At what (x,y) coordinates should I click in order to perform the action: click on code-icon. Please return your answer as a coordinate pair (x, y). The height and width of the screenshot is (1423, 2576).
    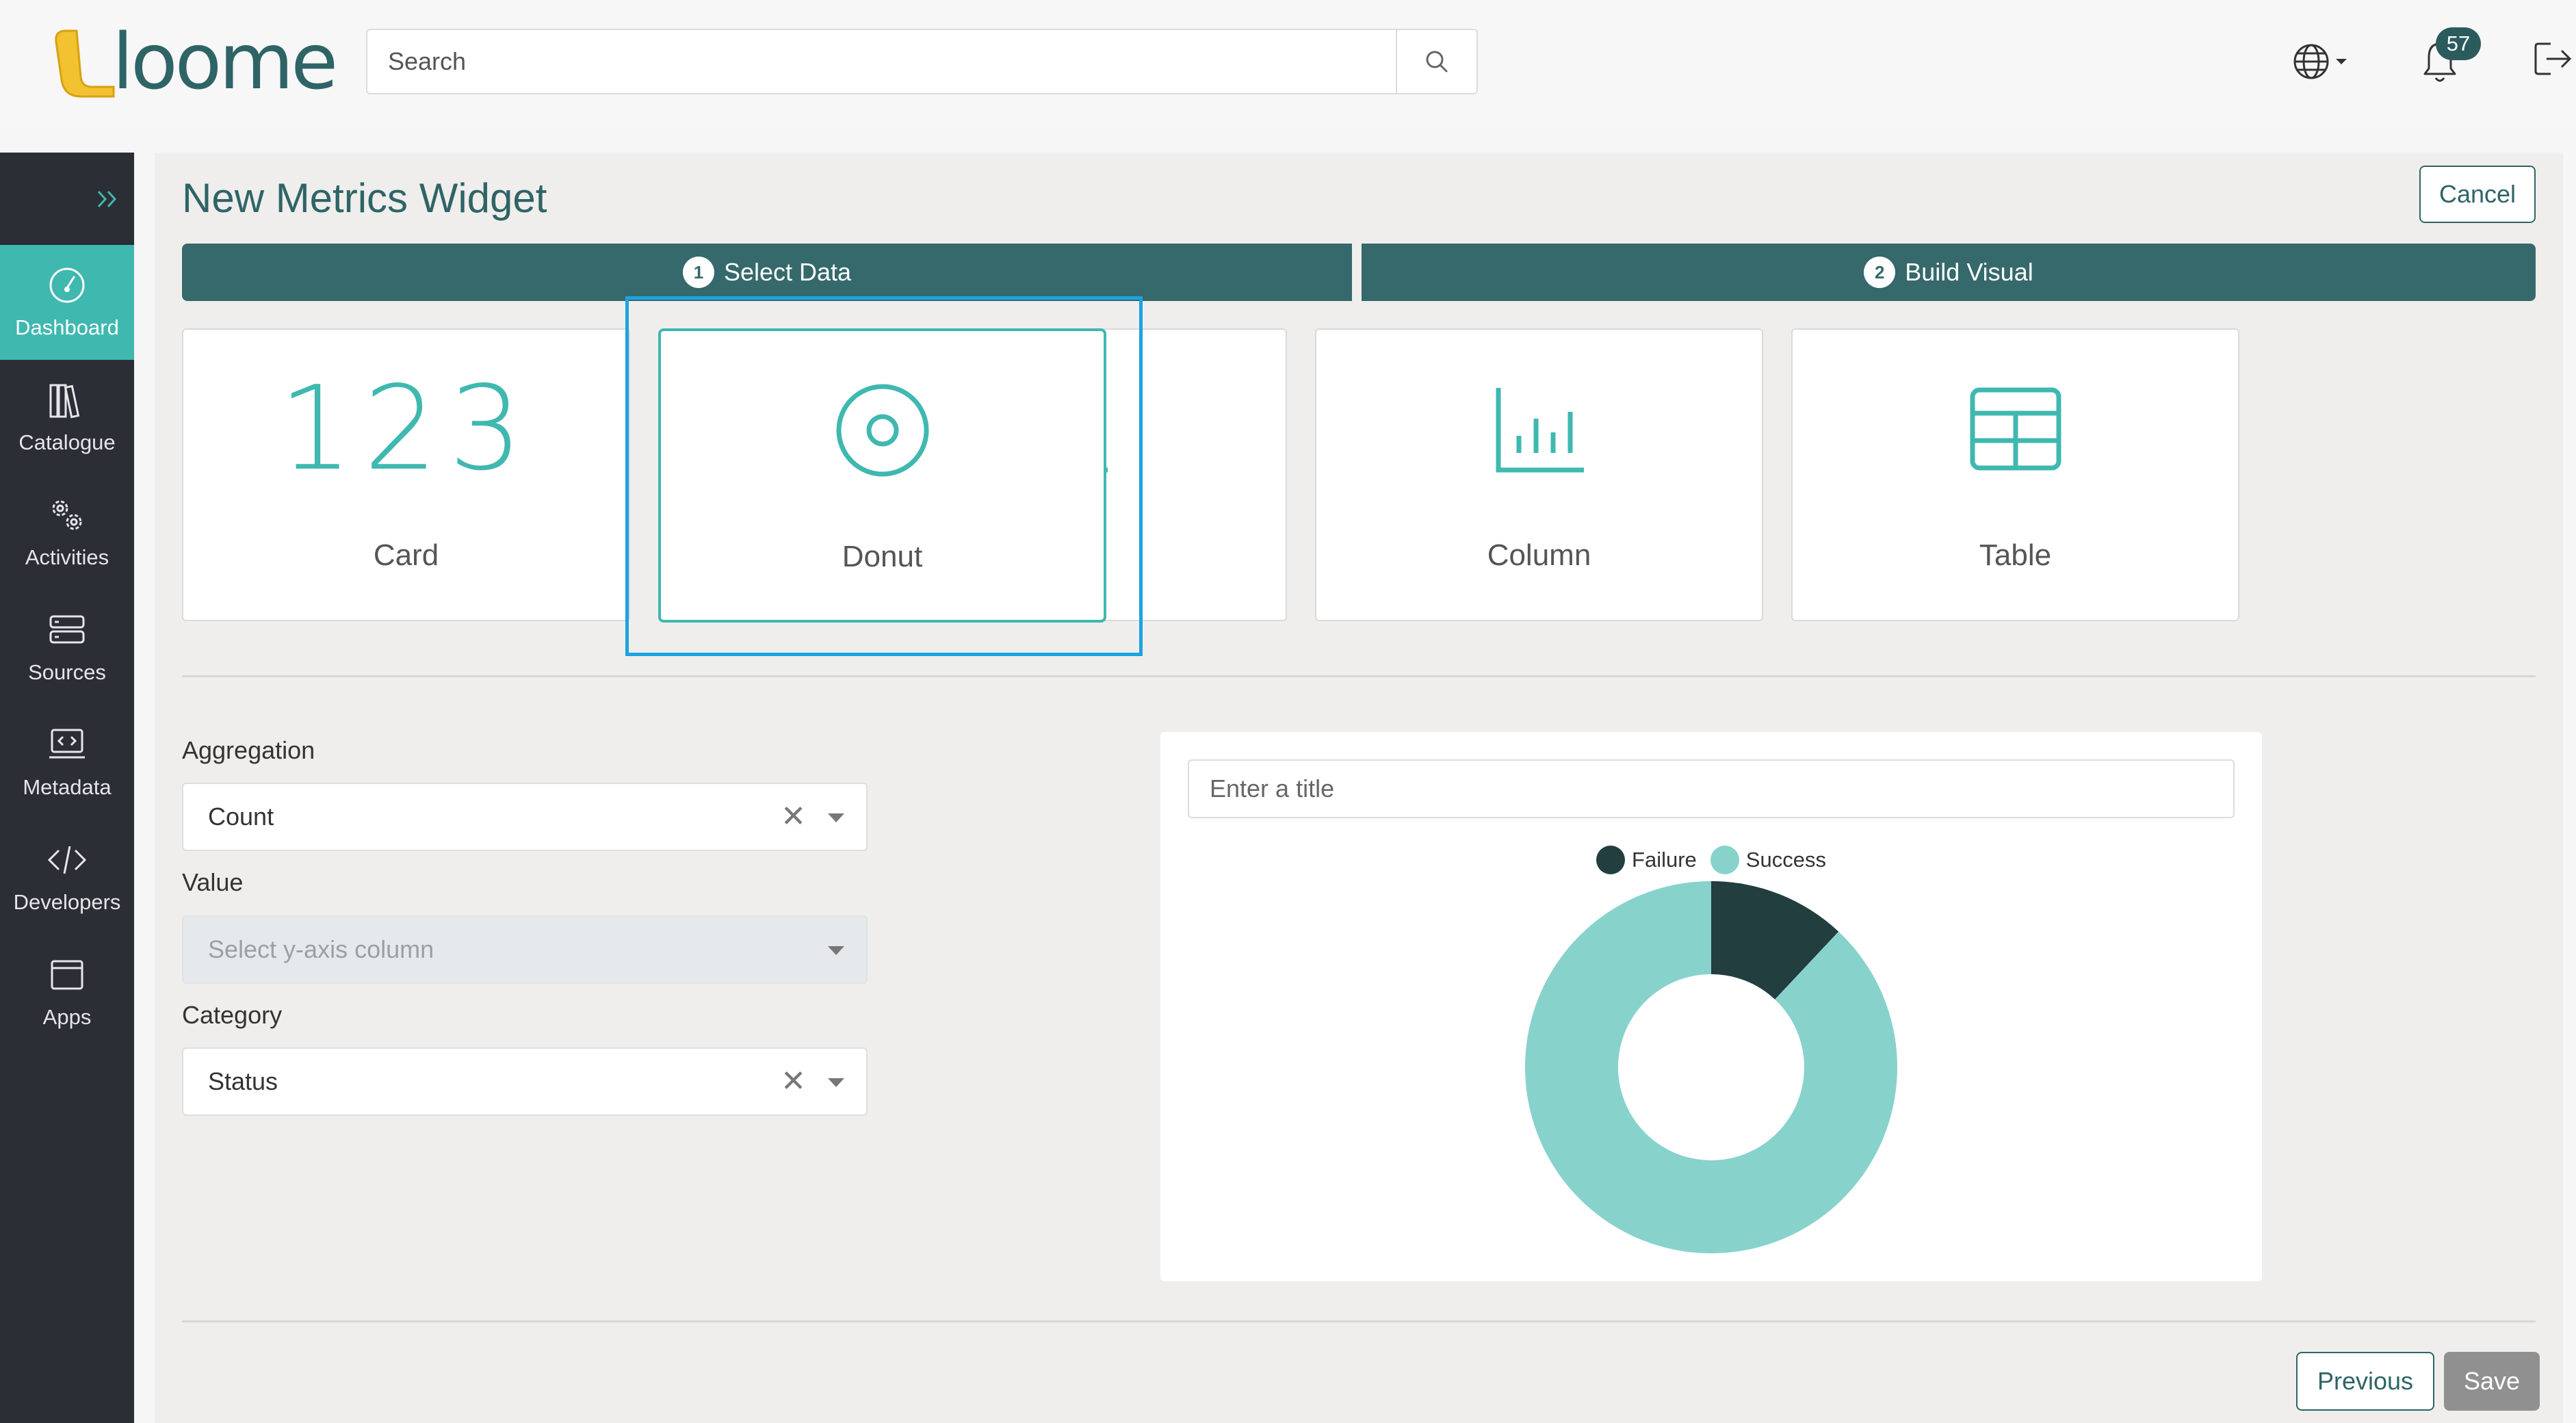
    Looking at the image, I should click on (67, 860).